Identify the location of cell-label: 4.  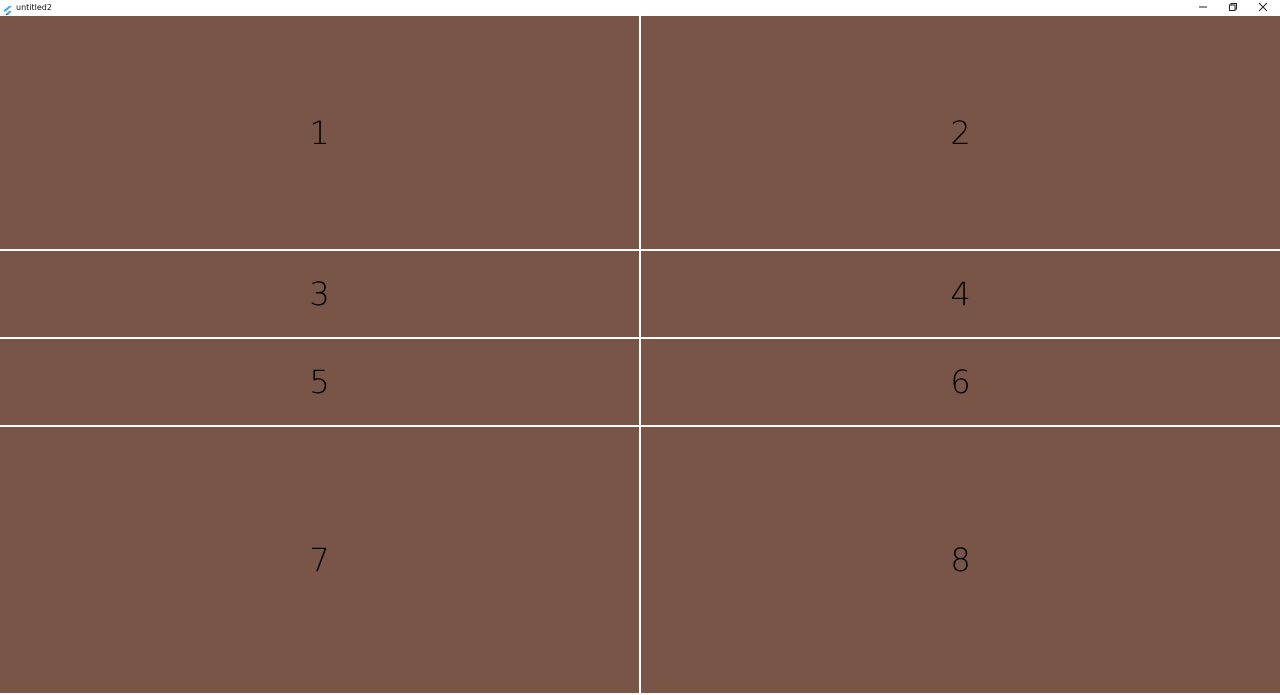
(960, 294).